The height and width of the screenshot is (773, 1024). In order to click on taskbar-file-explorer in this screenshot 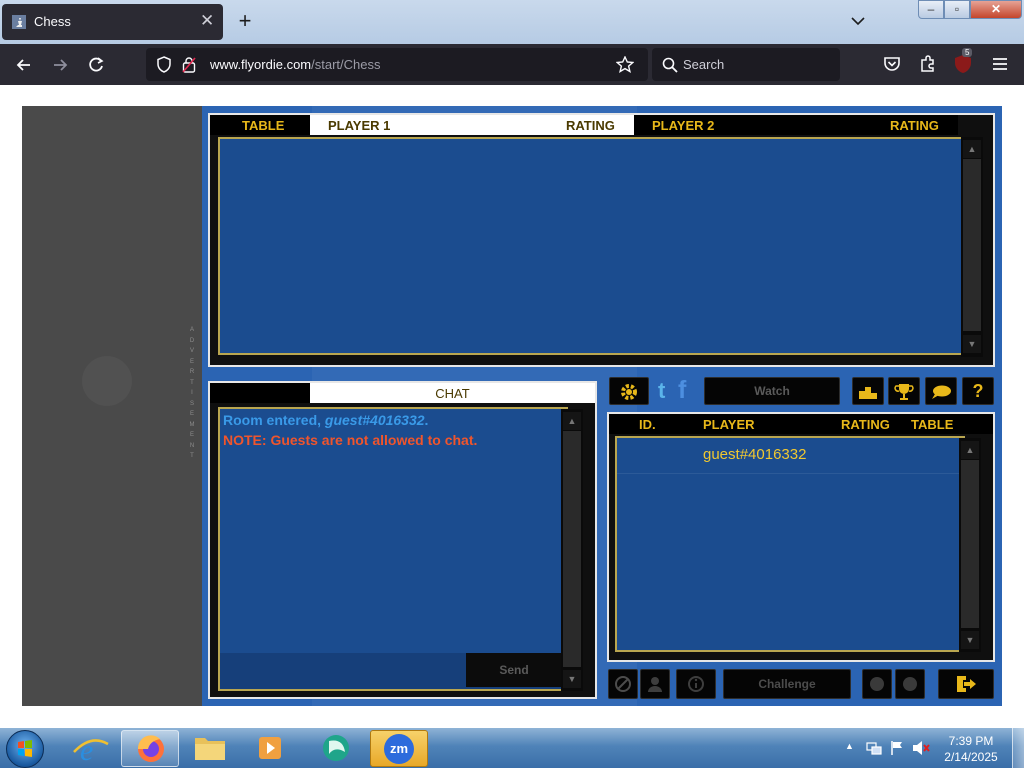, I will do `click(210, 748)`.